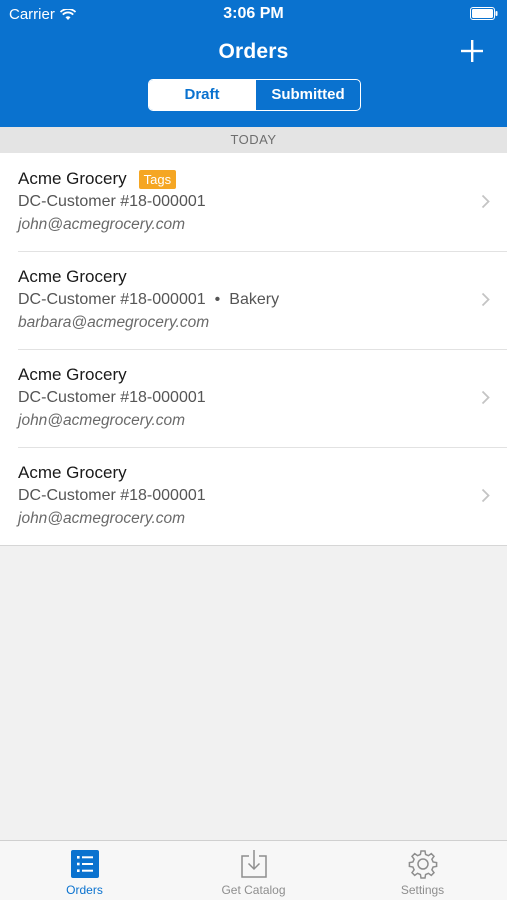 Image resolution: width=507 pixels, height=900 pixels. What do you see at coordinates (84, 890) in the screenshot?
I see `tab-orders-label: Orders` at bounding box center [84, 890].